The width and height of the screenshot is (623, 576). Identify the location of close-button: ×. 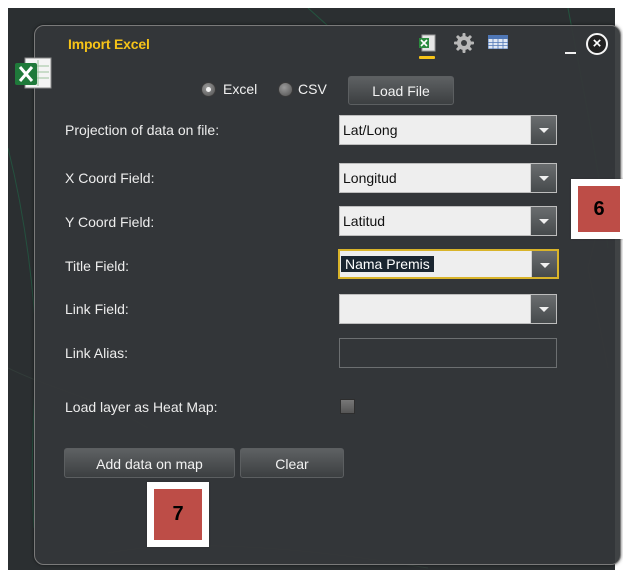
(597, 44).